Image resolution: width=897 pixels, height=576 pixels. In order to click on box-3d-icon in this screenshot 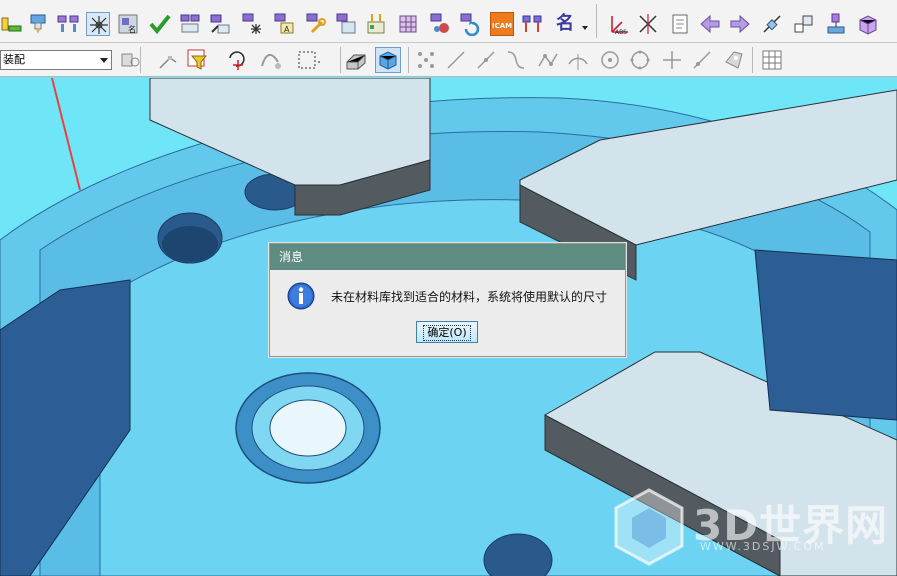, I will do `click(868, 24)`.